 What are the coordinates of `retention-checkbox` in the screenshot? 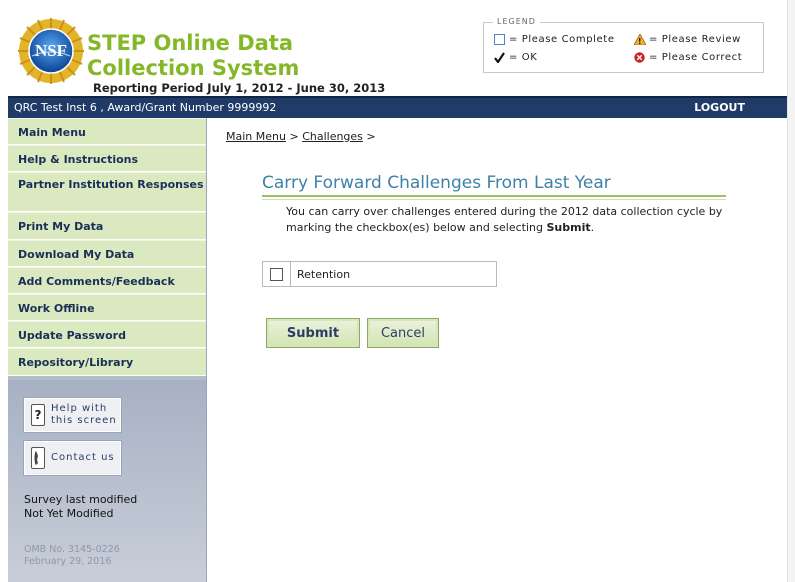 It's located at (276, 274).